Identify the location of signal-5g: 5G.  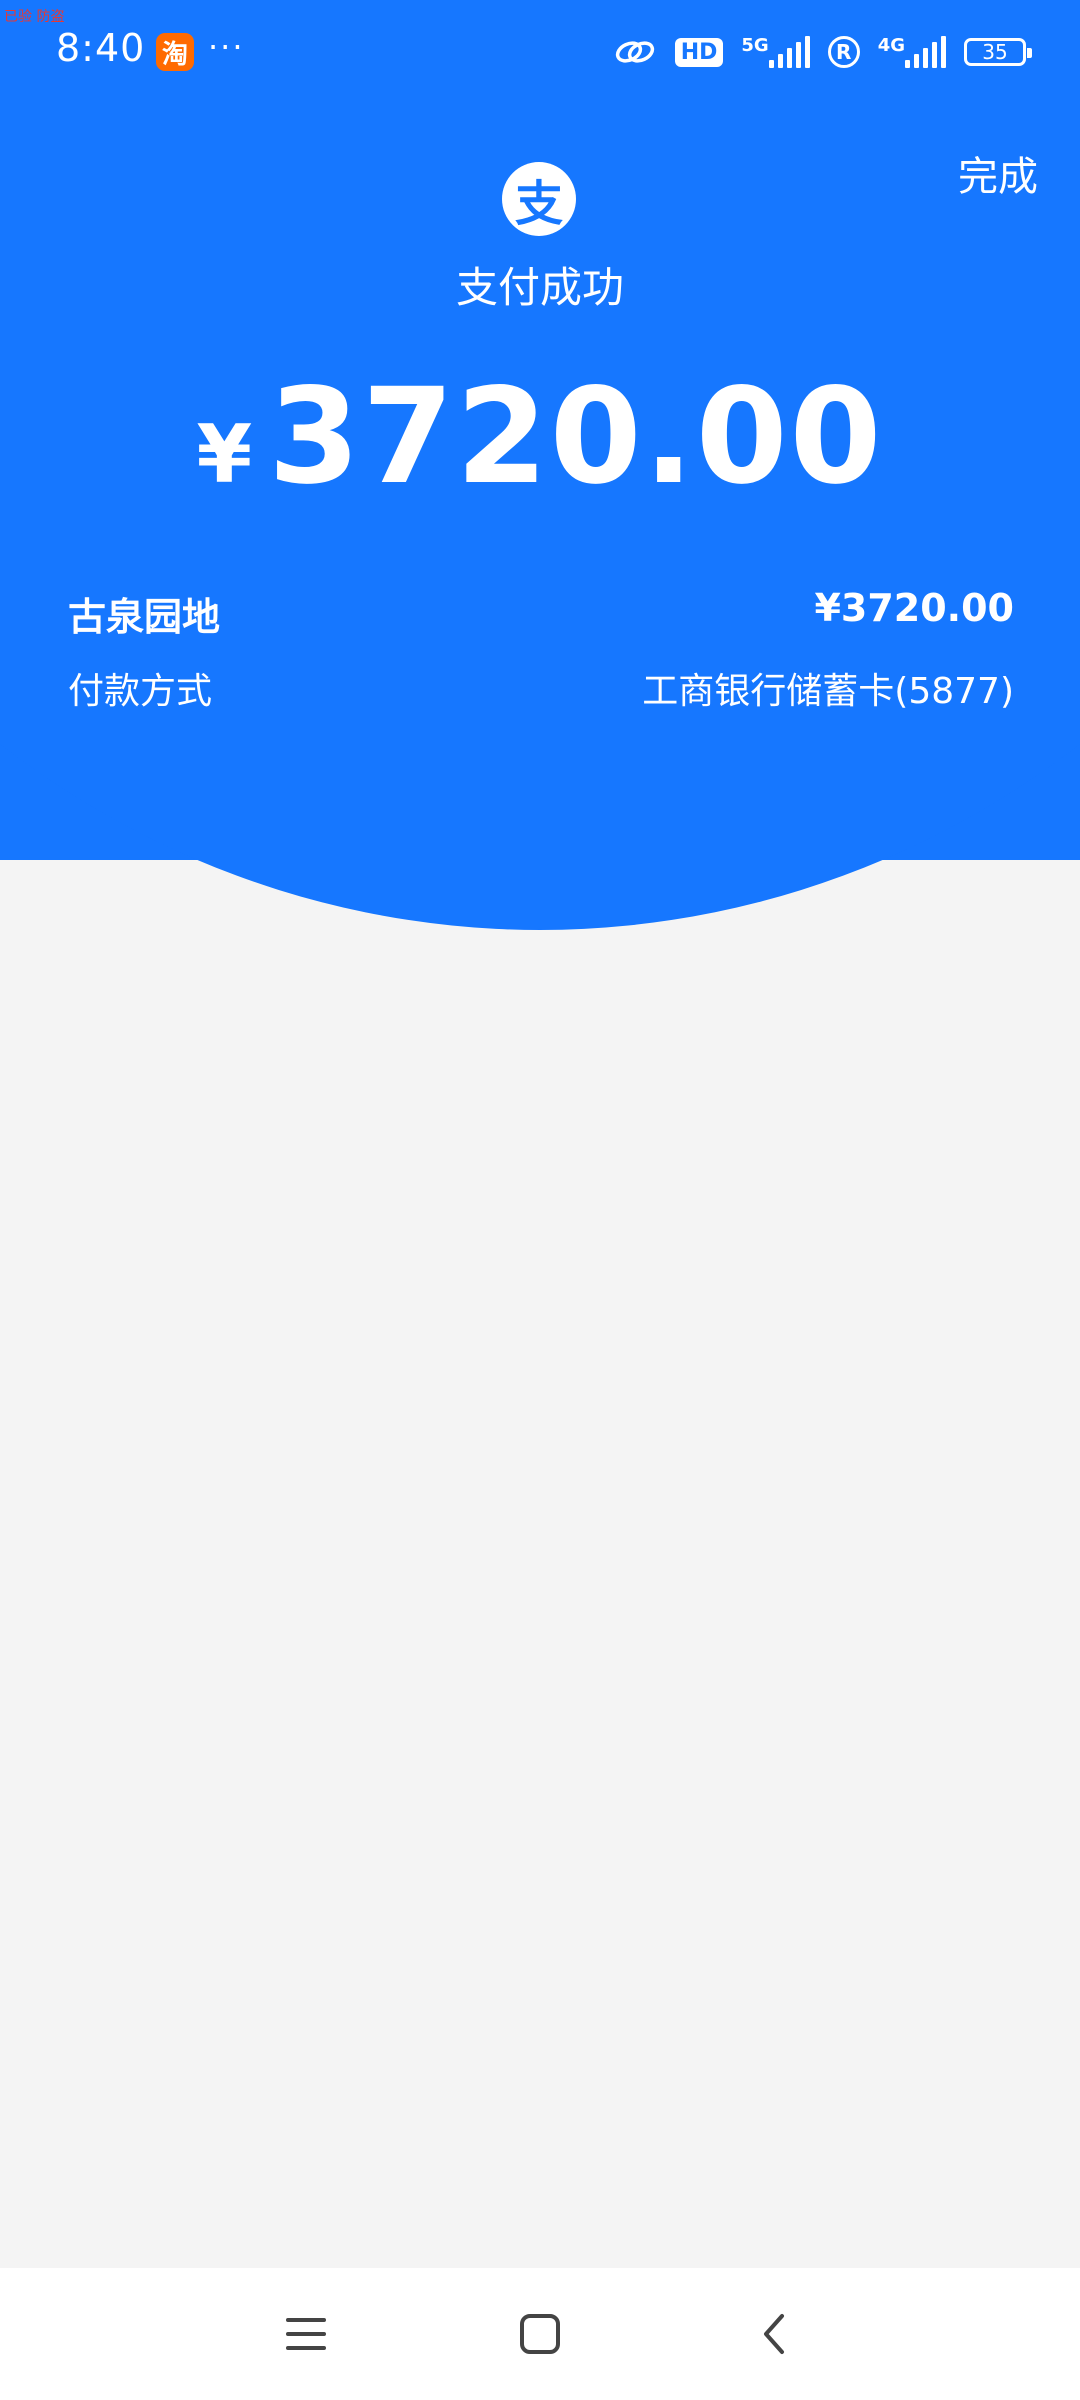
(775, 51).